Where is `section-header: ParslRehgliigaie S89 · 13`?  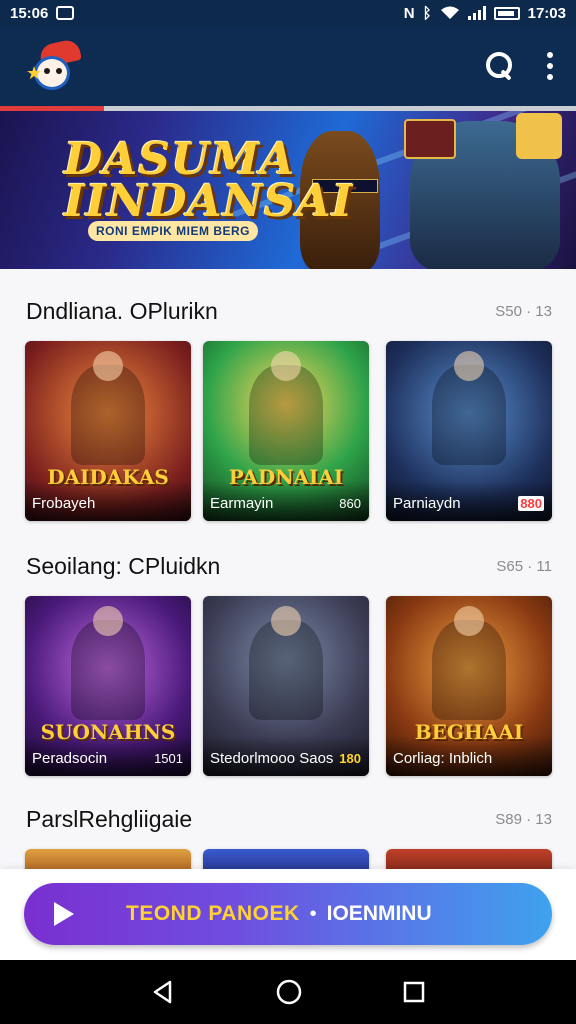
section-header: ParslRehgliigaie S89 · 13 is located at coordinates (289, 819).